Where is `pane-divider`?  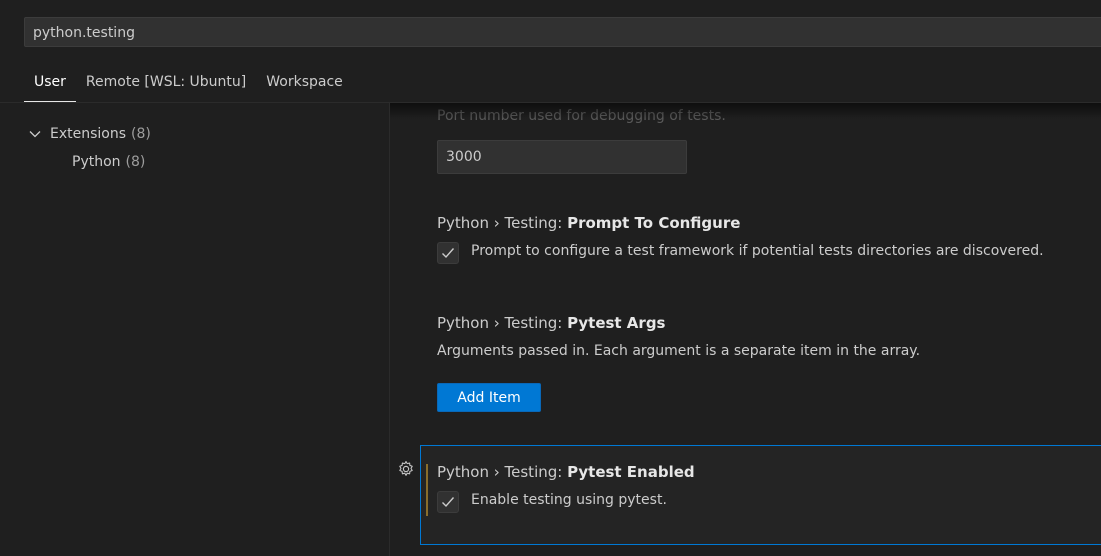 pane-divider is located at coordinates (389, 329).